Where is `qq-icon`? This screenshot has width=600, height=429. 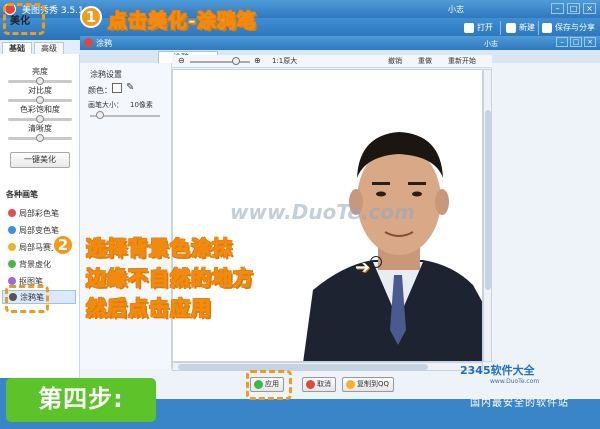
qq-icon is located at coordinates (350, 384).